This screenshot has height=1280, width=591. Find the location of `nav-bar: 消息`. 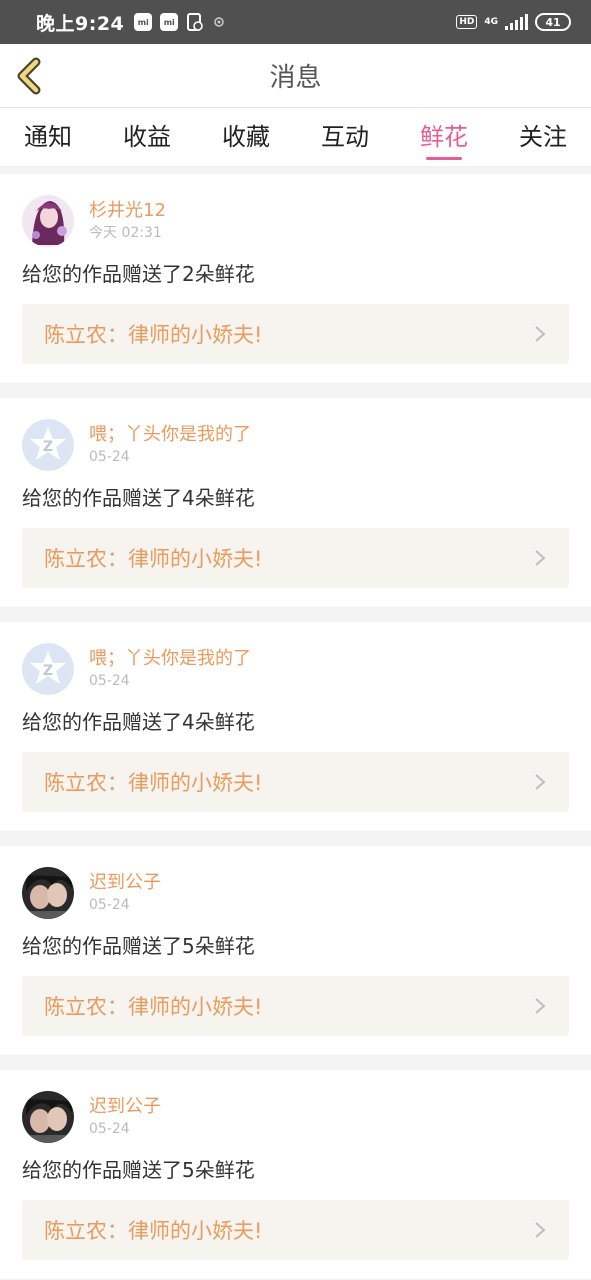

nav-bar: 消息 is located at coordinates (295, 76).